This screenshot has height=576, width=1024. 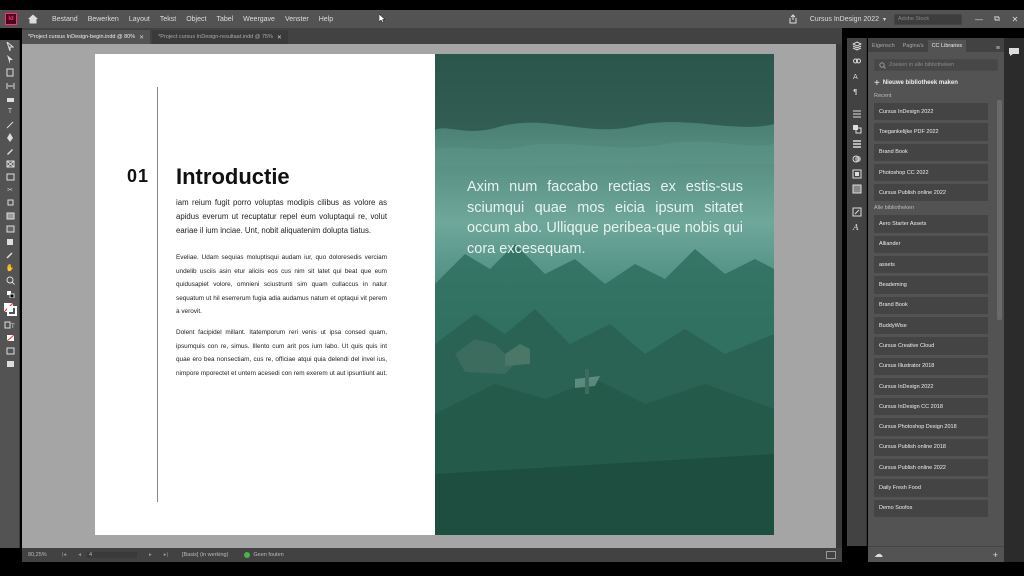 What do you see at coordinates (1014, 53) in the screenshot?
I see `chat-icon` at bounding box center [1014, 53].